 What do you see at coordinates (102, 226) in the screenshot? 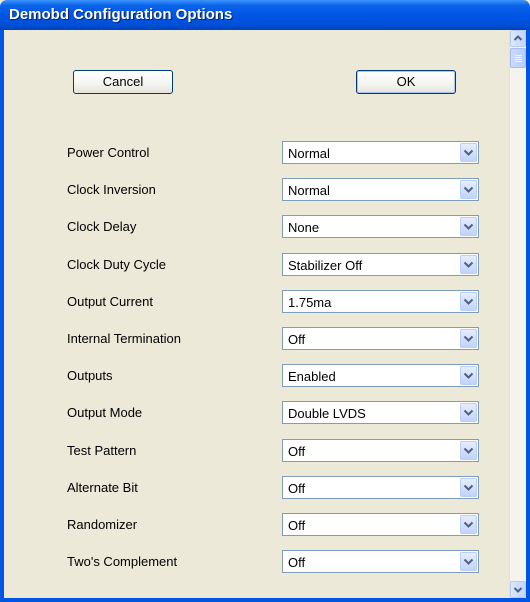
I see `option-label: Clock Delay` at bounding box center [102, 226].